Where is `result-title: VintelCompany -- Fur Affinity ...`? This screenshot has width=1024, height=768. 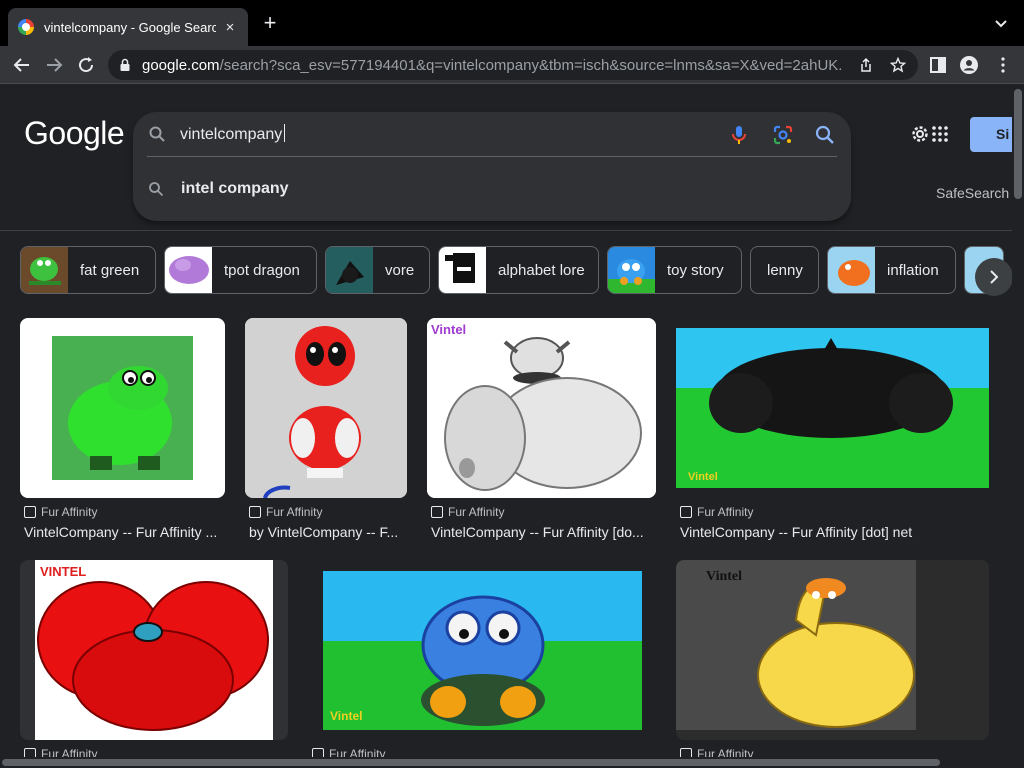 result-title: VintelCompany -- Fur Affinity ... is located at coordinates (120, 532).